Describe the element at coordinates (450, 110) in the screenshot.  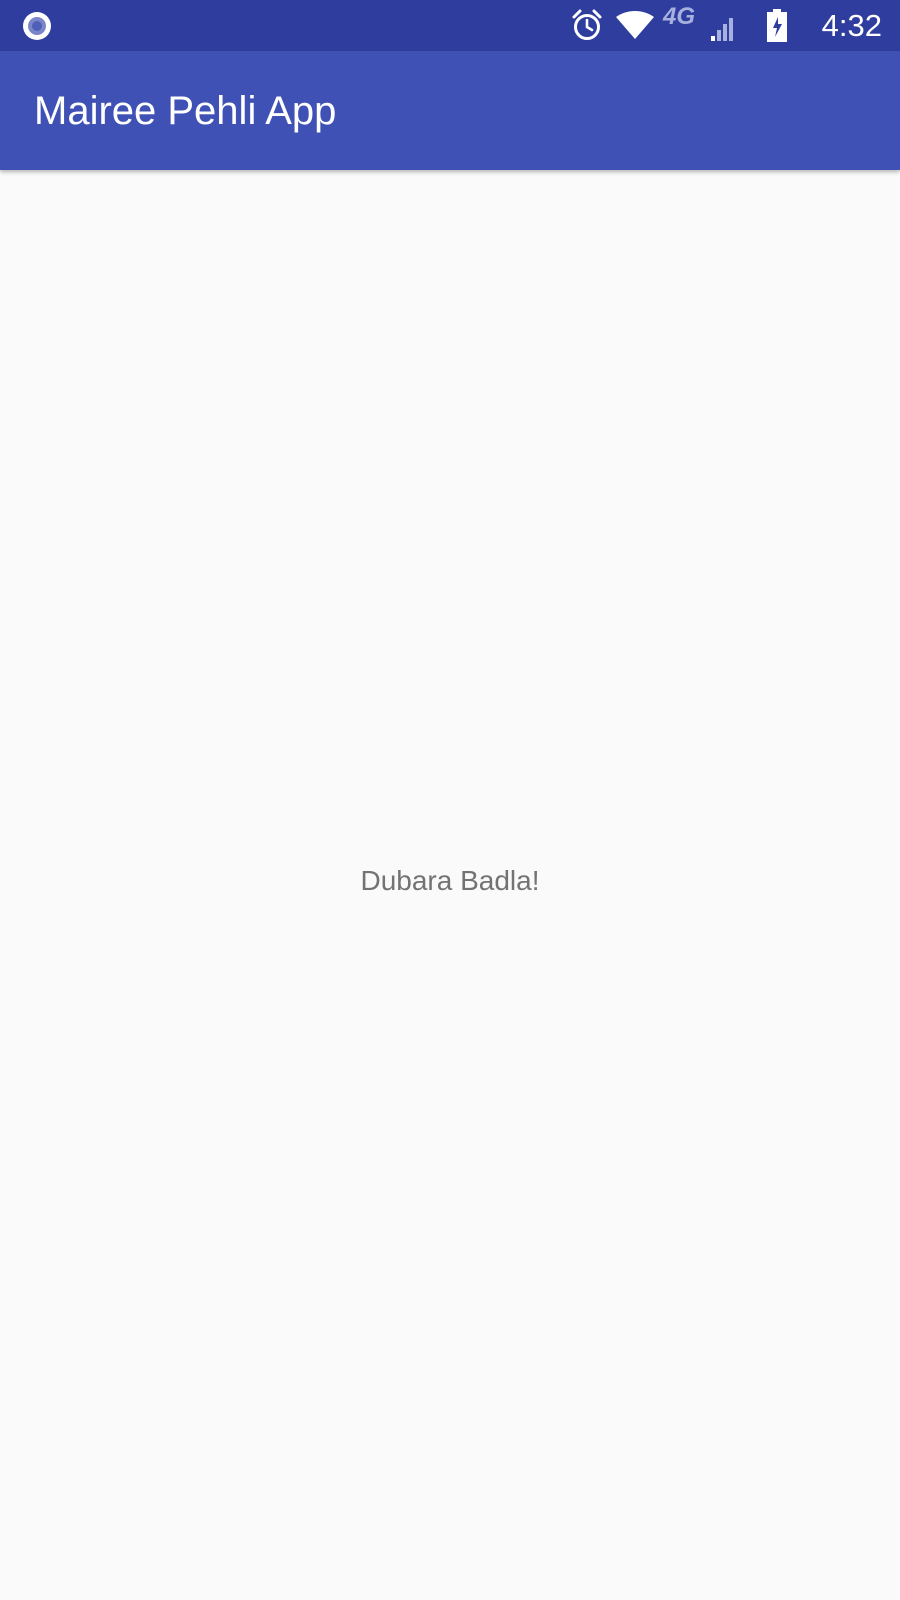
I see `app-bar: Mairee Pehli App` at that location.